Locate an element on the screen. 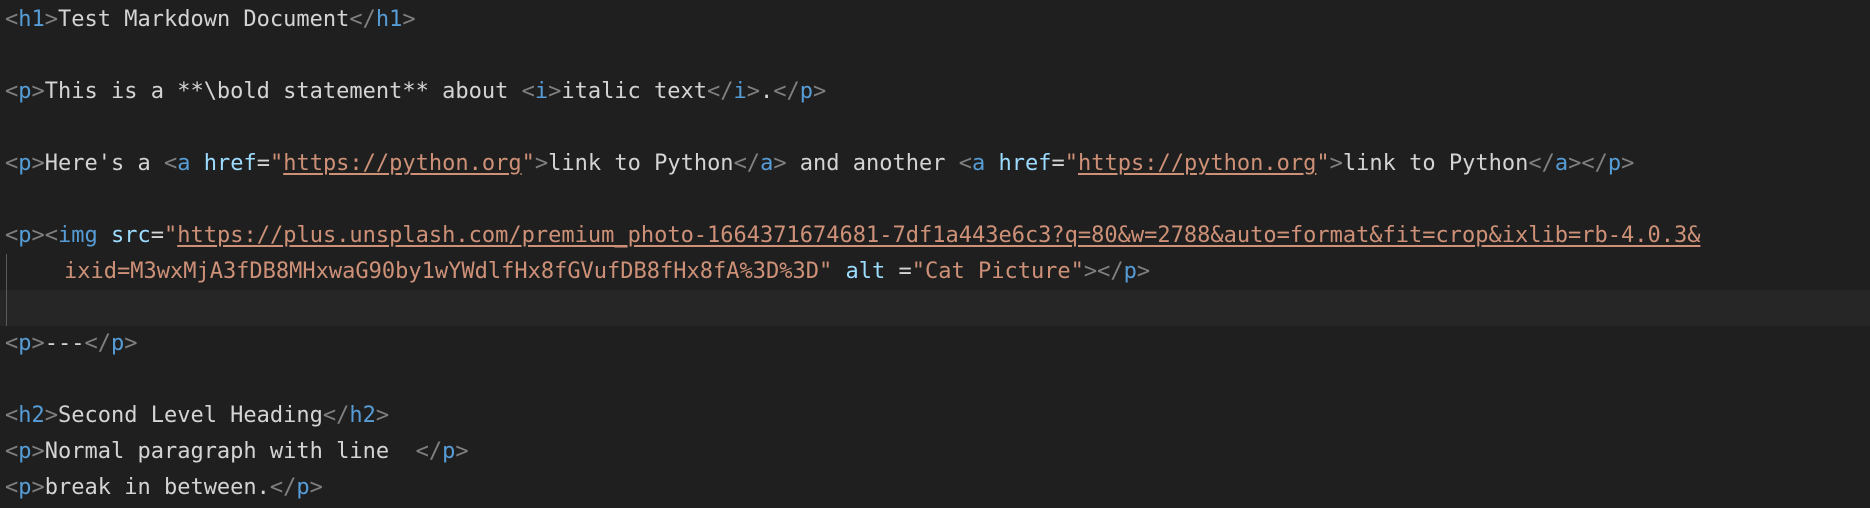 Image resolution: width=1870 pixels, height=508 pixels. code-line: <p>break in between.</p> is located at coordinates (935, 488).